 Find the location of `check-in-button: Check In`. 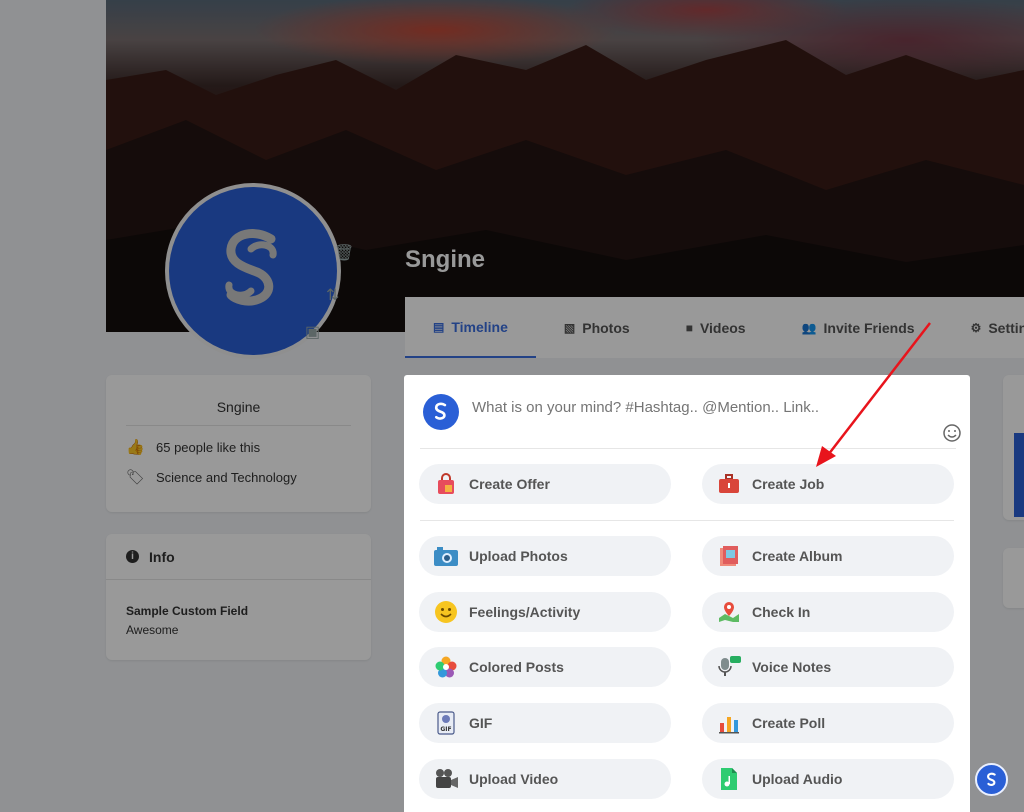

check-in-button: Check In is located at coordinates (828, 612).